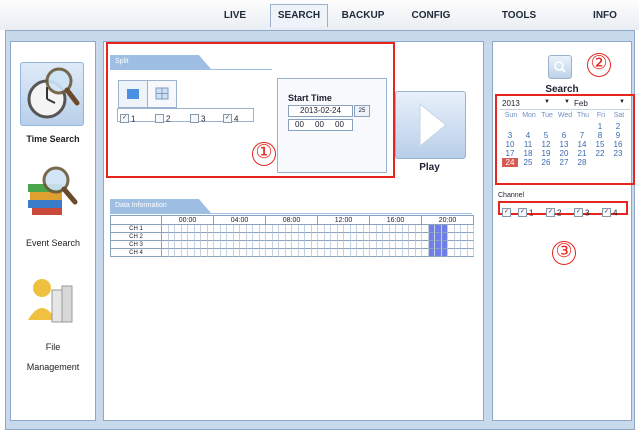  Describe the element at coordinates (188, 220) in the screenshot. I see `timeline-hour-label: 00:00` at that location.